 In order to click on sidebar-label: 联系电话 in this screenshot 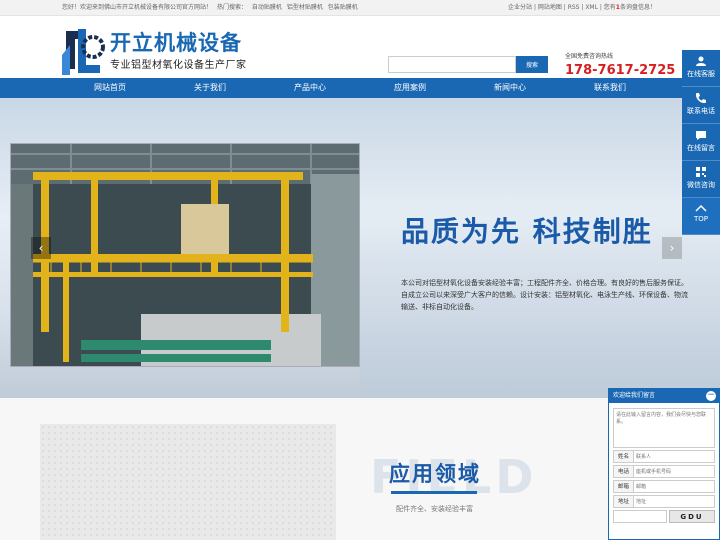, I will do `click(701, 111)`.